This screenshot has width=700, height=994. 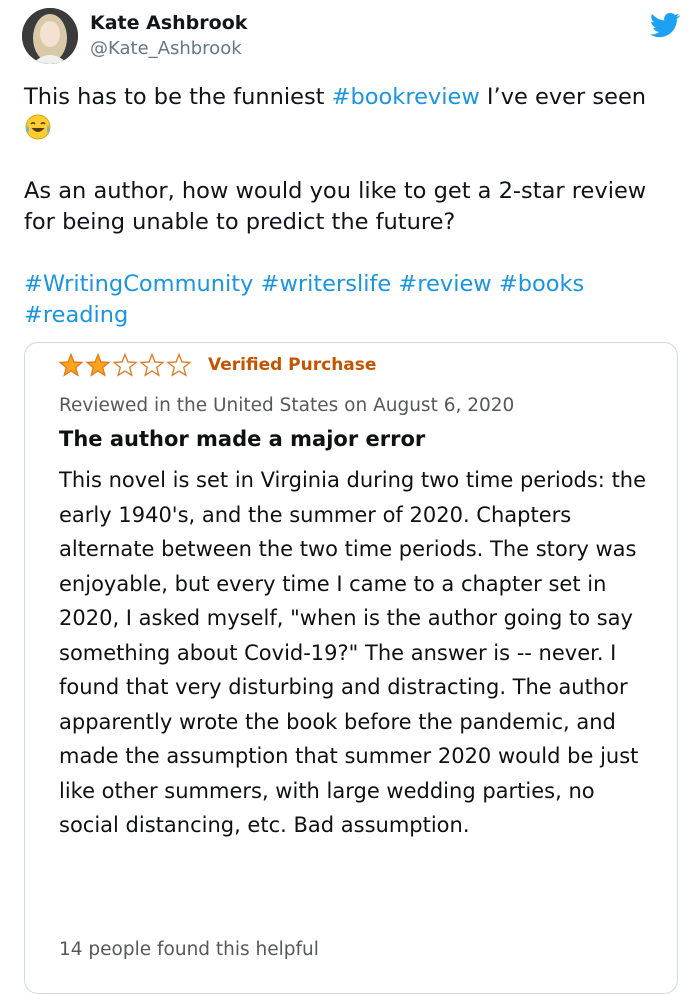 What do you see at coordinates (350, 36) in the screenshot?
I see `tweet-header: Kate Ashbrook @Kate_Ashbrook` at bounding box center [350, 36].